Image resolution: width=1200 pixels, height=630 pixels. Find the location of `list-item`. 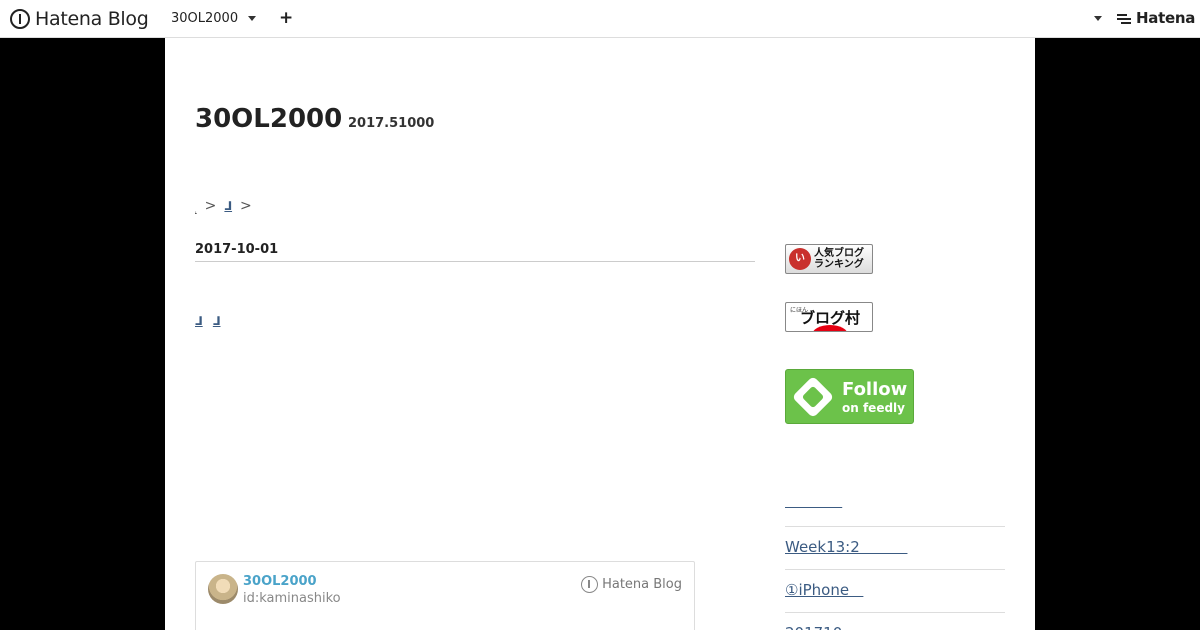

list-item is located at coordinates (895, 508).